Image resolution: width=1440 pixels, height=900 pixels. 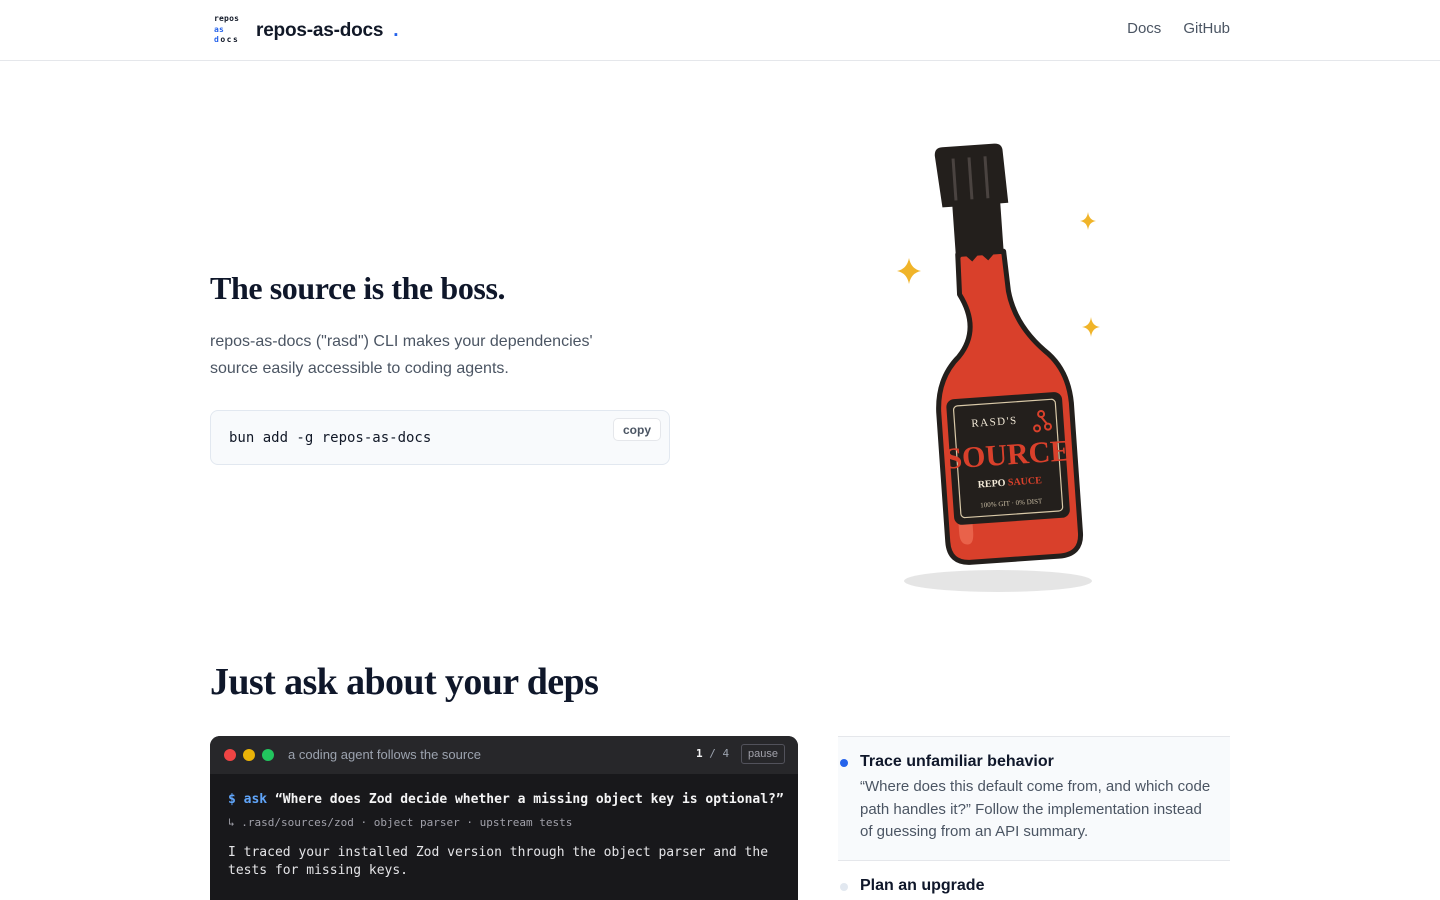 I want to click on nav-github-link: GitHub, so click(x=1206, y=28).